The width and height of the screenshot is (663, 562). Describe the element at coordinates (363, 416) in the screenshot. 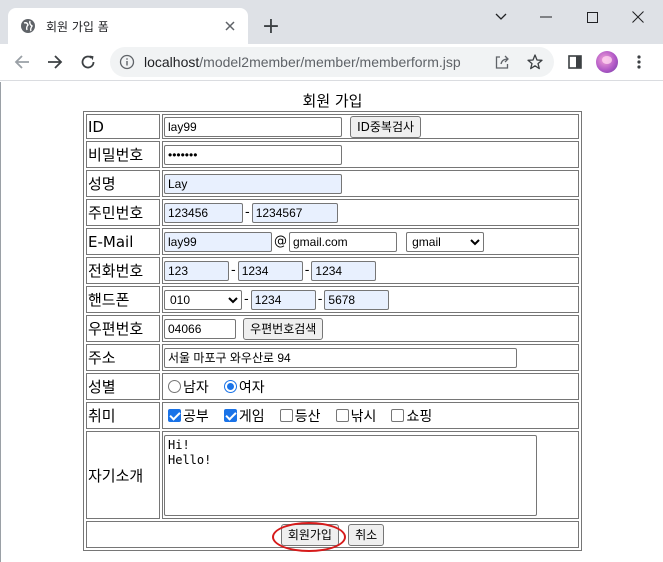

I see `hobby-fishing-label: 낚시` at that location.